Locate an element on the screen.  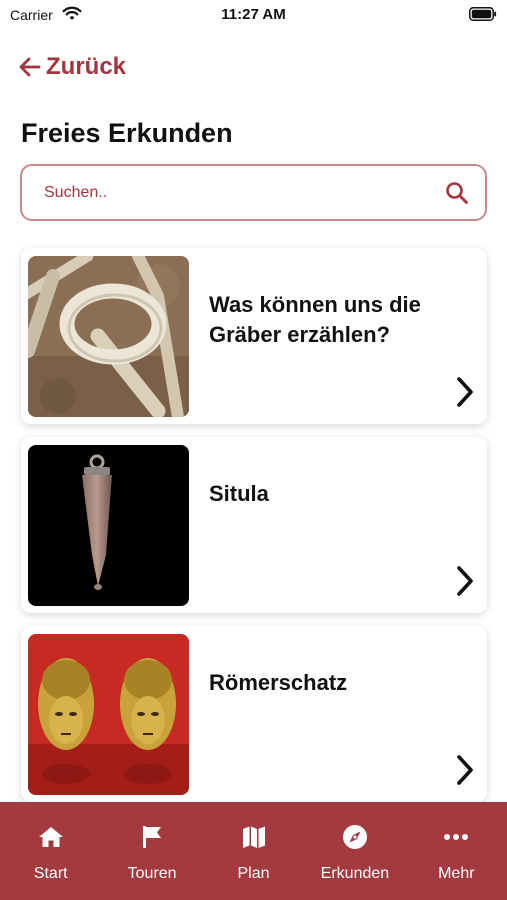
tab-erkunden: Erkunden is located at coordinates (354, 851).